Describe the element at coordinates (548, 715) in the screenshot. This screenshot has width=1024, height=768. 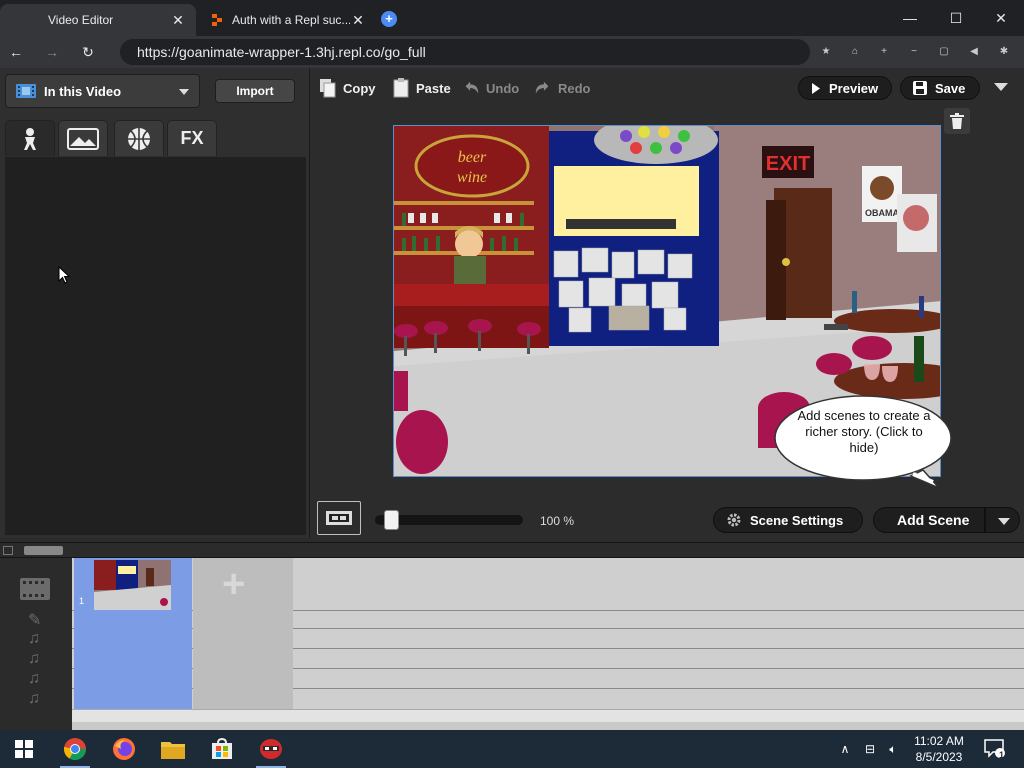
I see `timeline-scrollbar` at that location.